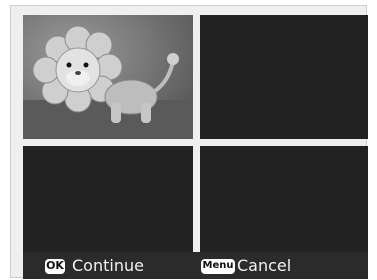 The image size is (377, 280). Describe the element at coordinates (108, 265) in the screenshot. I see `continue-label: Continue` at that location.